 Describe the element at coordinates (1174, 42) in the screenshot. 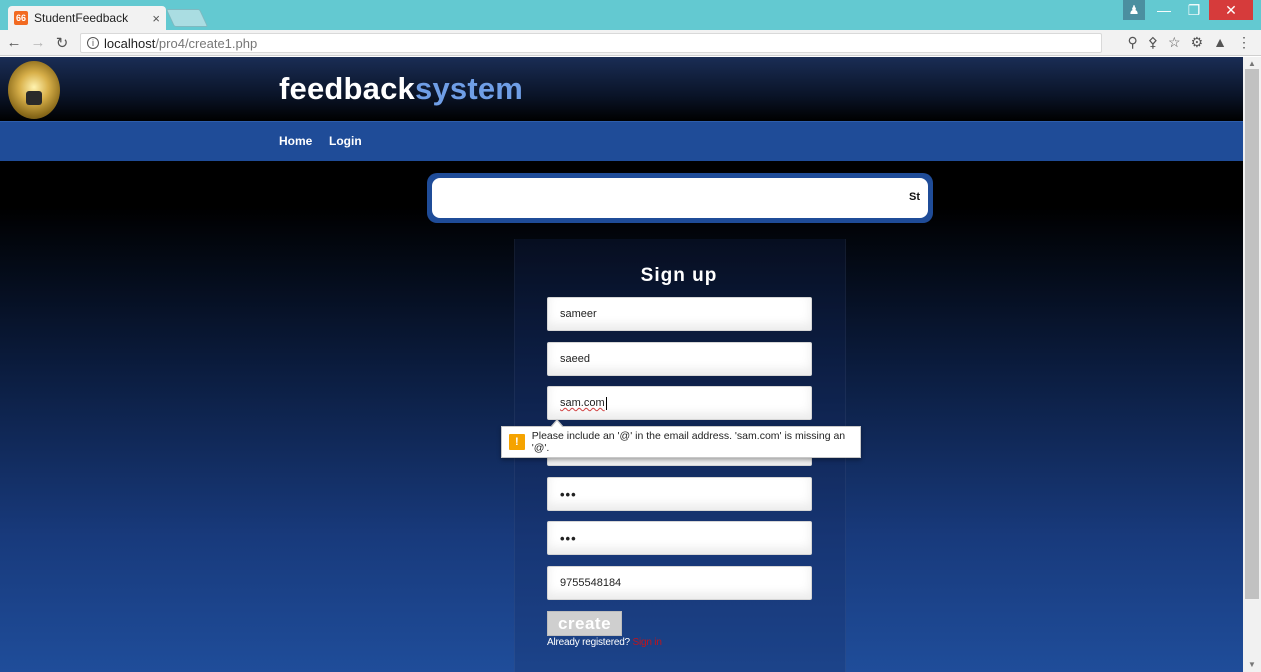

I see `star-icon: ☆` at that location.